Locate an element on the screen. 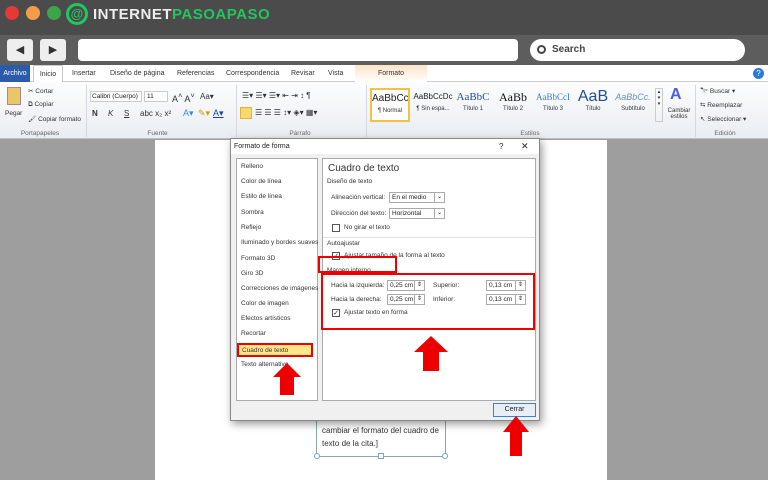 The width and height of the screenshot is (768, 480). font-select: Calibri (Cuerpo) is located at coordinates (116, 96).